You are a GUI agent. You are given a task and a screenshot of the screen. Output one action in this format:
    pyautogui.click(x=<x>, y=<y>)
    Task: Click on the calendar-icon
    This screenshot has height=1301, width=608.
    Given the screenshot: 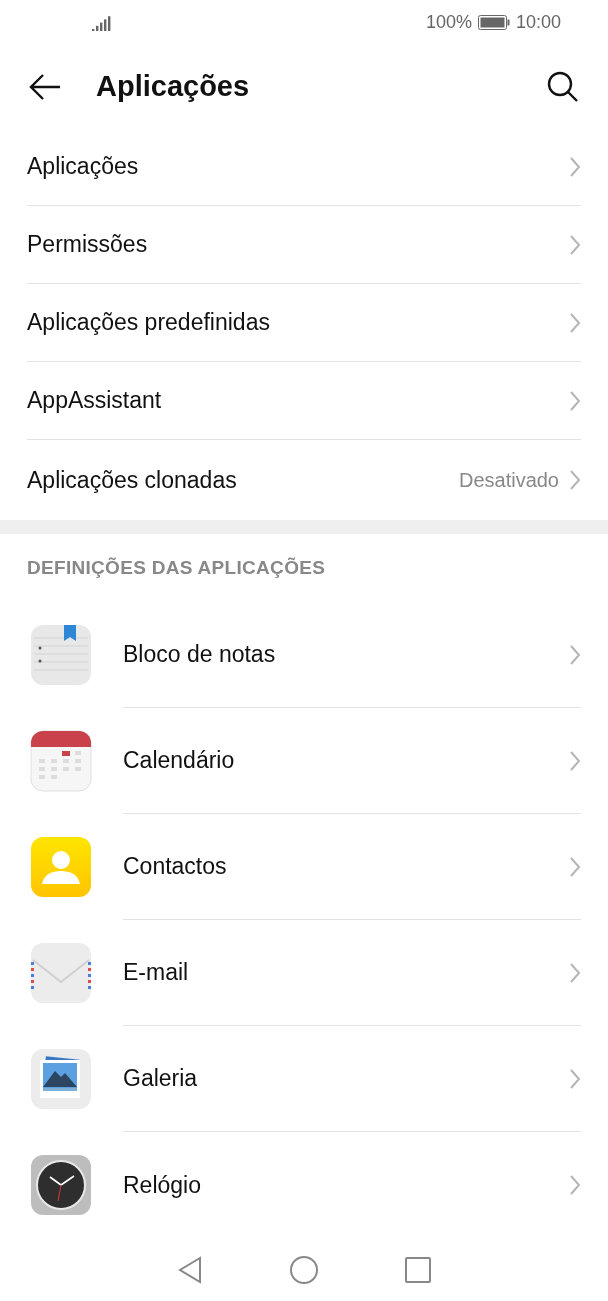 What is the action you would take?
    pyautogui.click(x=61, y=761)
    